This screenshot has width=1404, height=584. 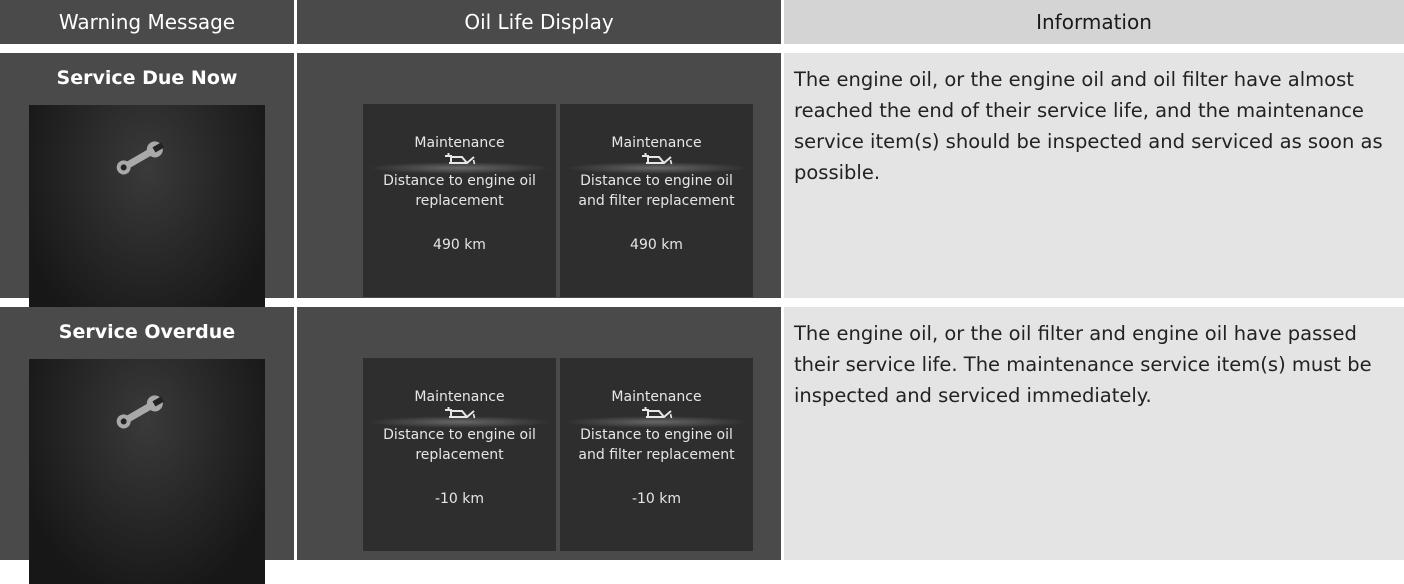 What do you see at coordinates (539, 22) in the screenshot?
I see `header-oil-life-display: Oil Life Display` at bounding box center [539, 22].